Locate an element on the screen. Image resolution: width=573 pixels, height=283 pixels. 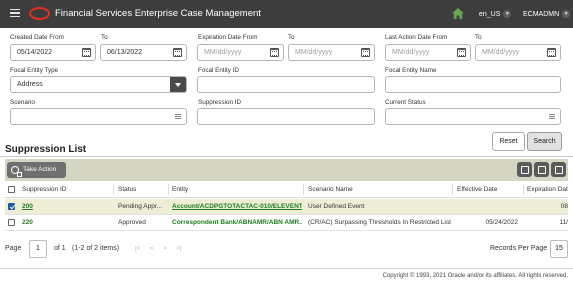
page-number-input: 1 is located at coordinates (38, 249).